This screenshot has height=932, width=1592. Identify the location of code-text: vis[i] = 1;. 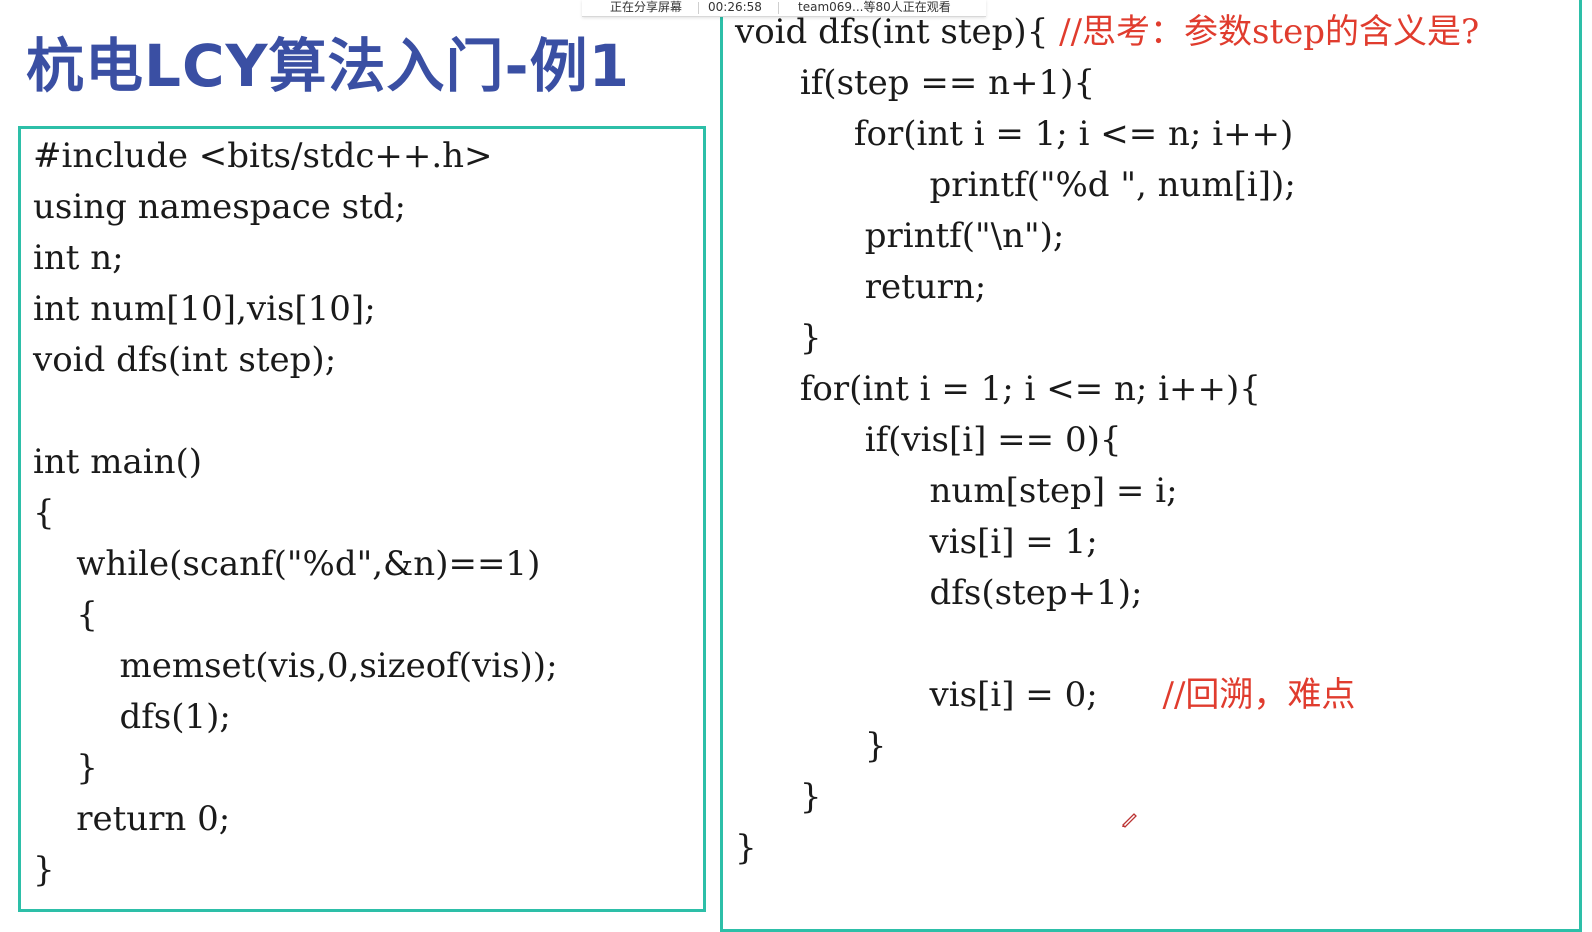
(916, 542).